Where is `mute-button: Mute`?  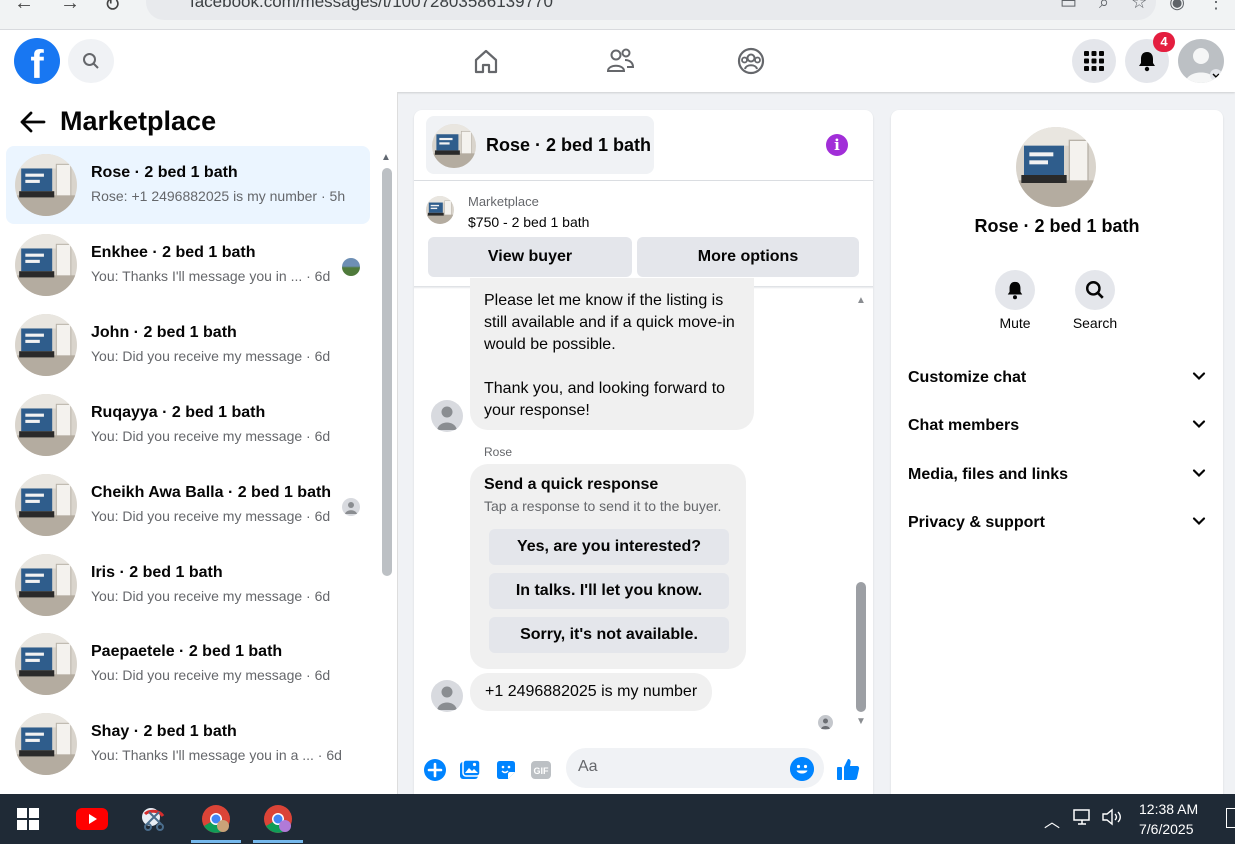
mute-button: Mute is located at coordinates (1015, 300).